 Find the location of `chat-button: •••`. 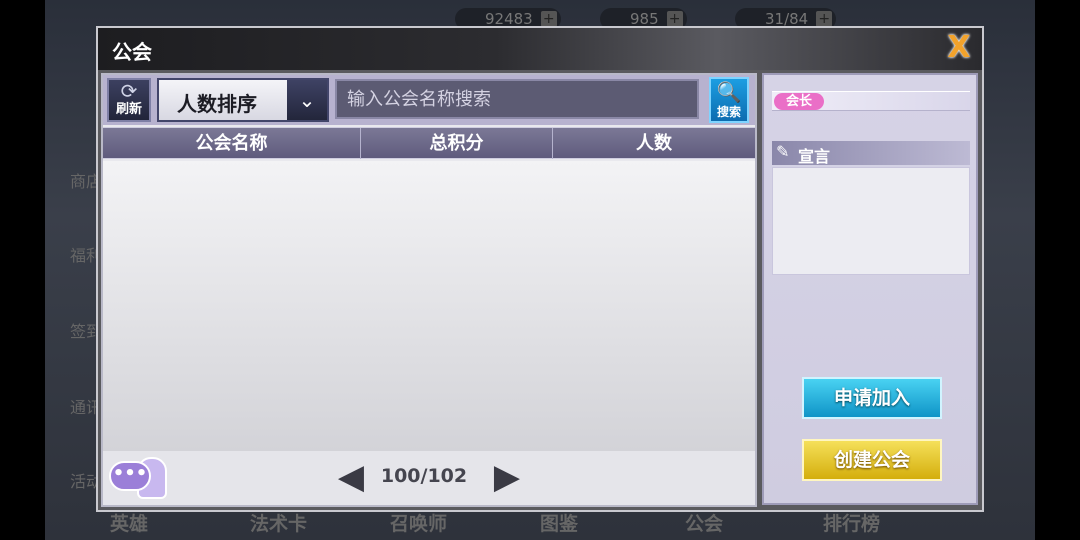

chat-button: ••• is located at coordinates (138, 479).